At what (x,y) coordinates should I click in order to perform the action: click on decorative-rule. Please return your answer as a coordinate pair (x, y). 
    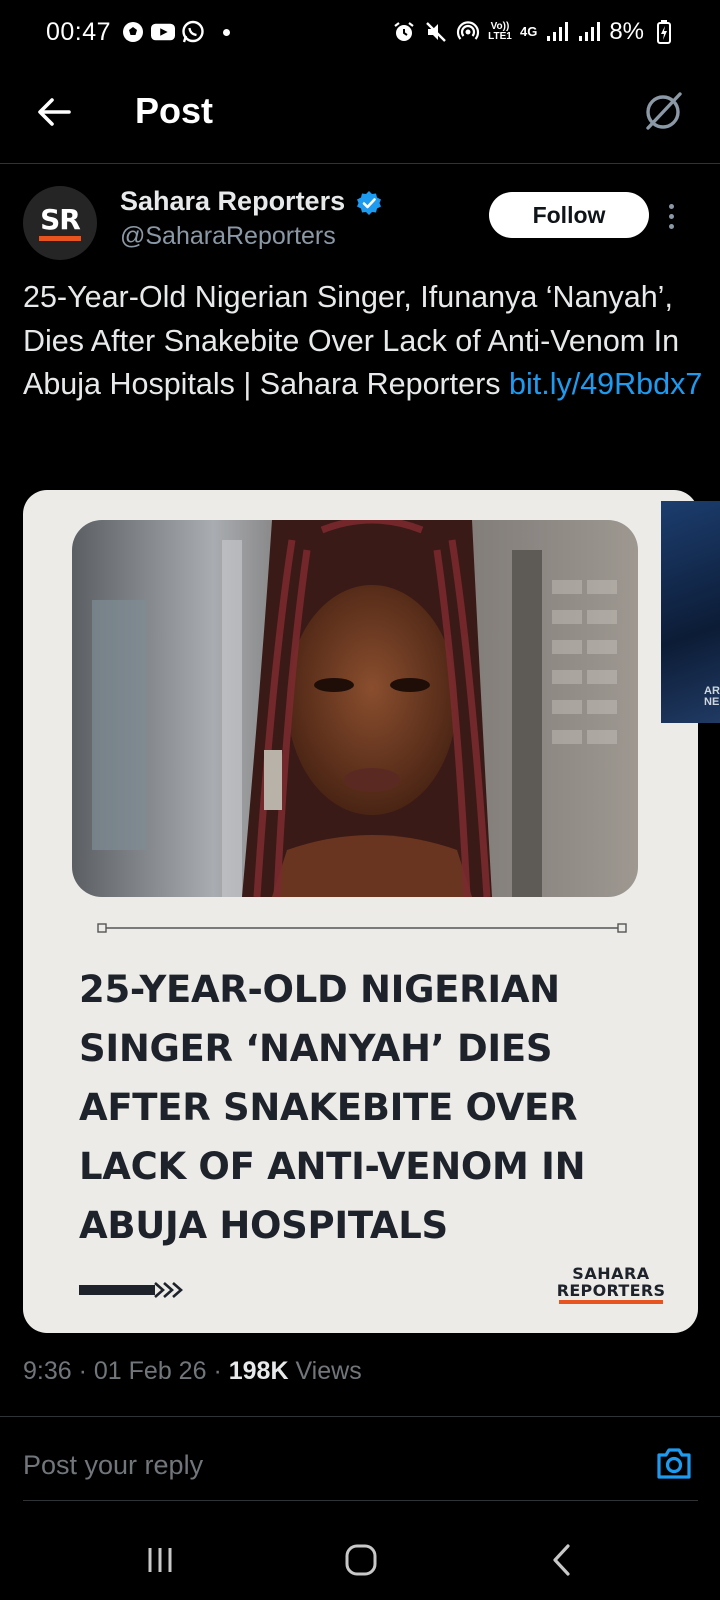
    Looking at the image, I should click on (362, 928).